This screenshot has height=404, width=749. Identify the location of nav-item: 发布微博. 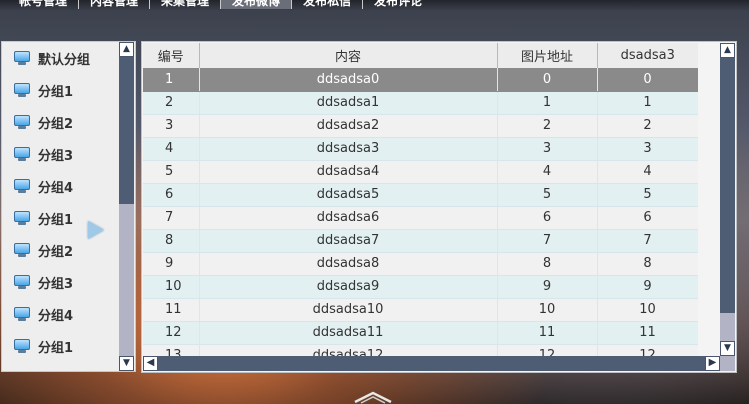
(257, 4).